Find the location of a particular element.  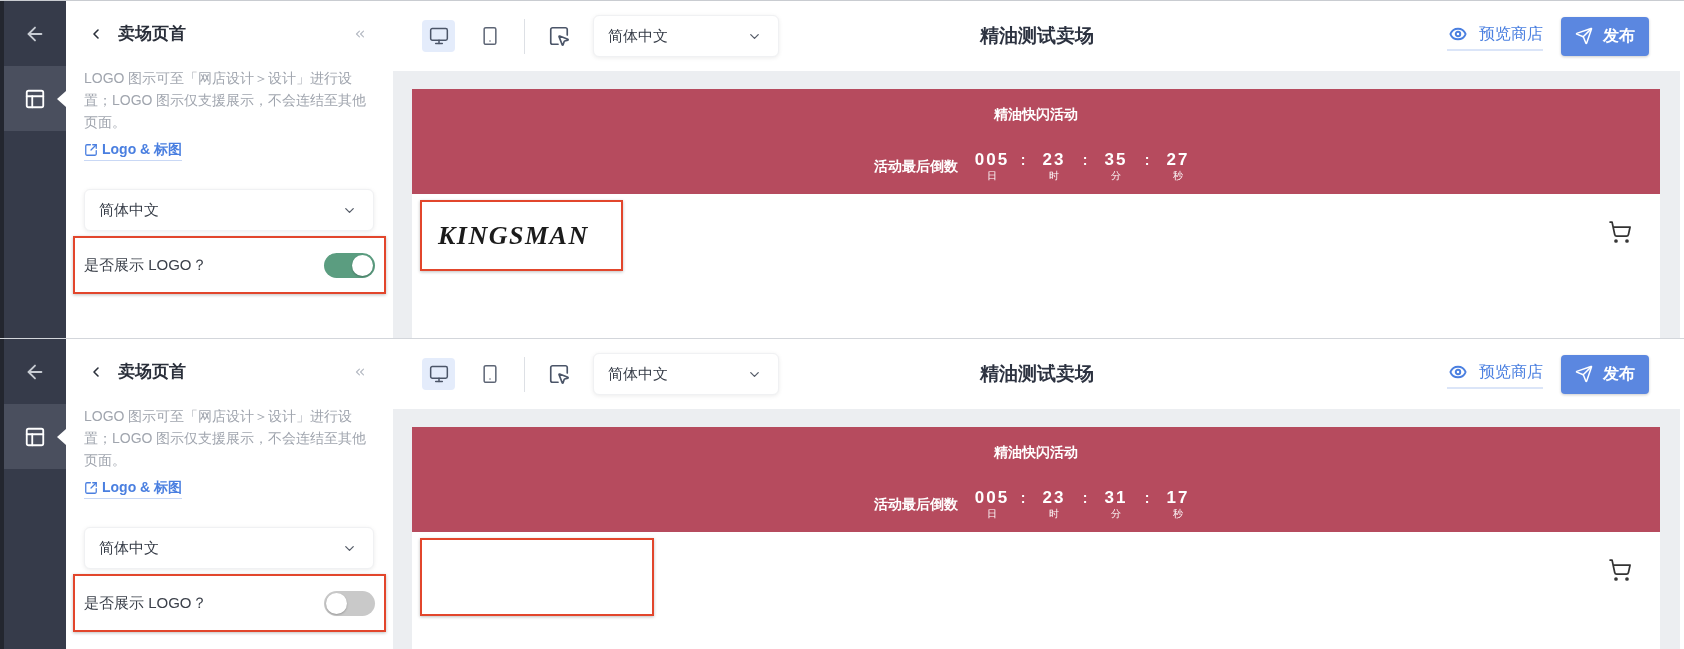

countdown-value: 27 is located at coordinates (1178, 160).